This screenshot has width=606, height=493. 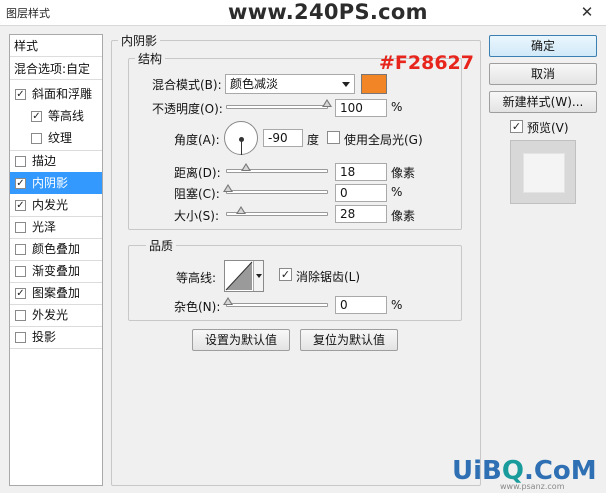 What do you see at coordinates (20, 315) in the screenshot?
I see `outer-glow-checkbox` at bounding box center [20, 315].